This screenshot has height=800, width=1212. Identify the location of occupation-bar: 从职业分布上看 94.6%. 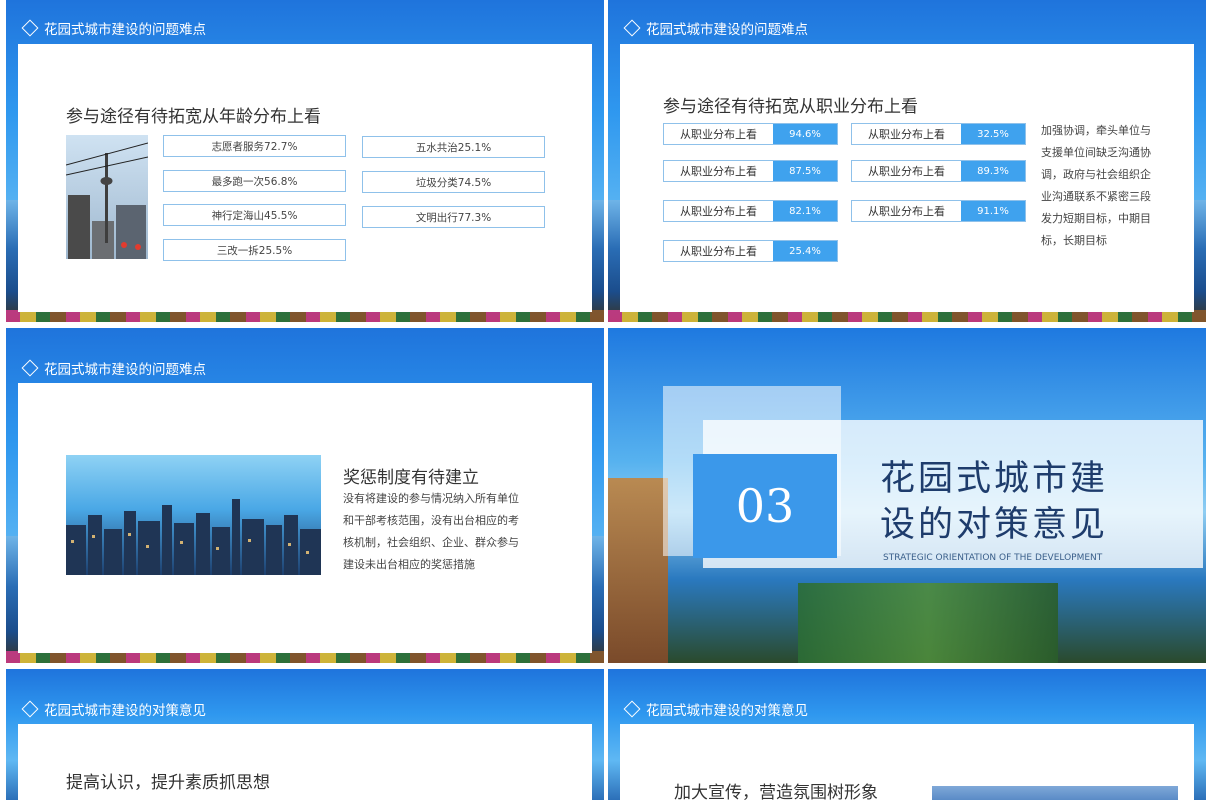
(750, 134).